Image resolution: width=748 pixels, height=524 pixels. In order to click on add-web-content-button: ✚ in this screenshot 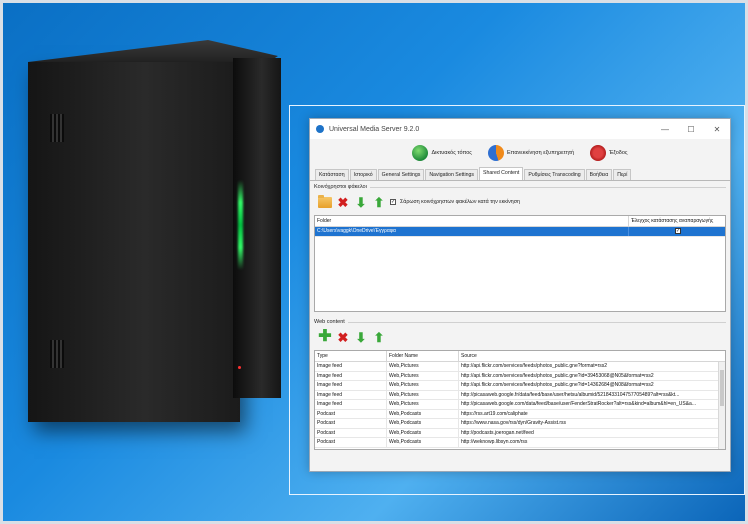, I will do `click(325, 336)`.